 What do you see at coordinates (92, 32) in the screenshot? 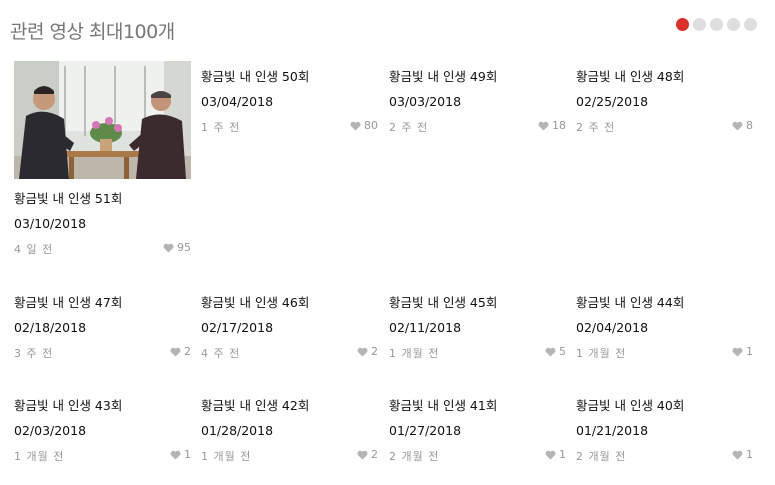
I see `section-title: 관련 영상 최대100개` at bounding box center [92, 32].